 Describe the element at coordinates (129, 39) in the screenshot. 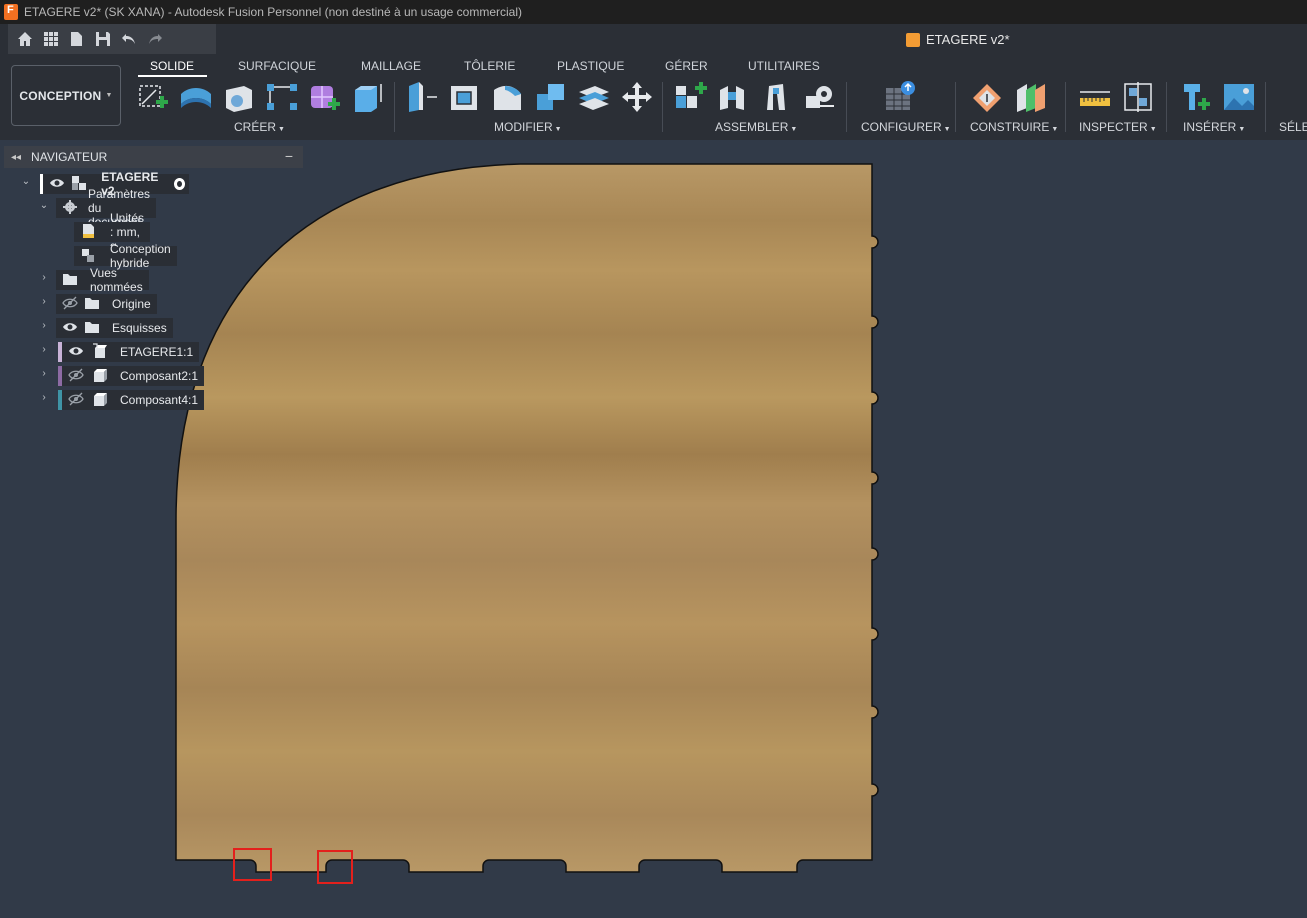

I see `undo-icon` at that location.